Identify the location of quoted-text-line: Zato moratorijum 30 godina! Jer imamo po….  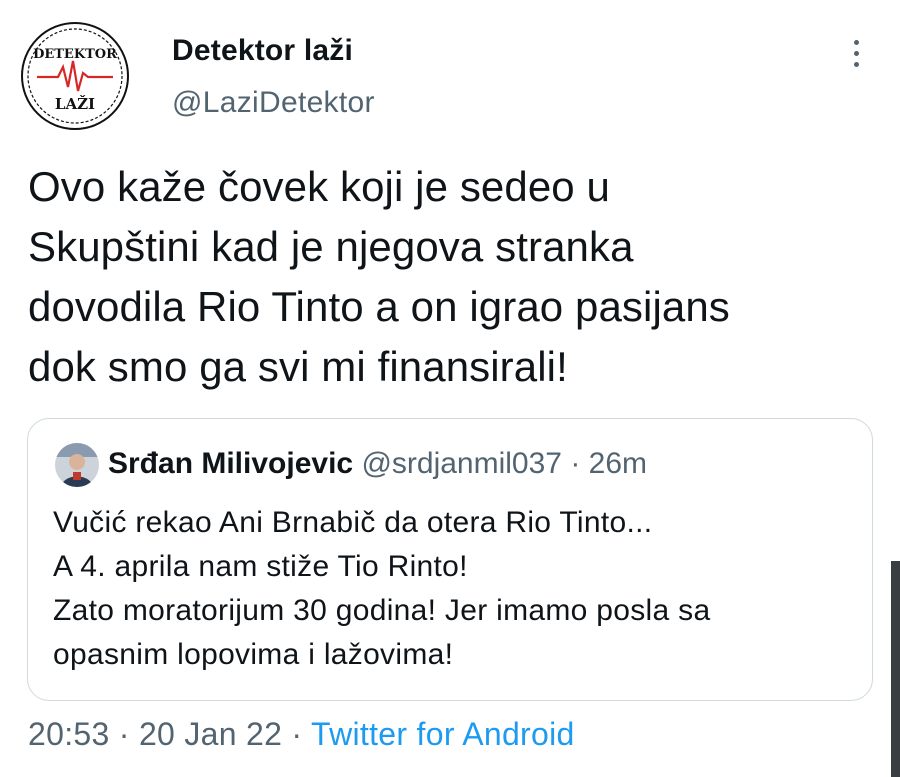
(382, 610).